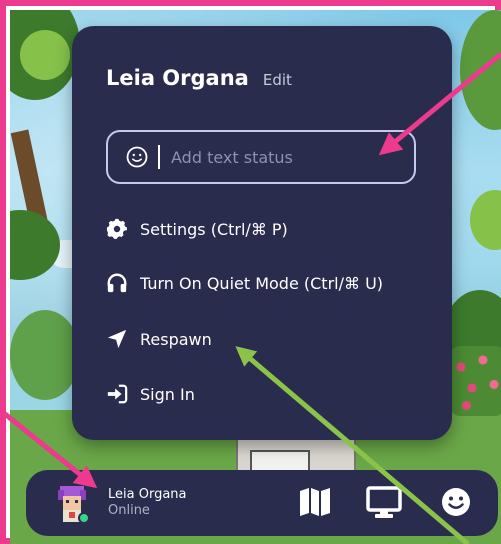 This screenshot has width=501, height=544. I want to click on edit-name-link: Edit, so click(277, 80).